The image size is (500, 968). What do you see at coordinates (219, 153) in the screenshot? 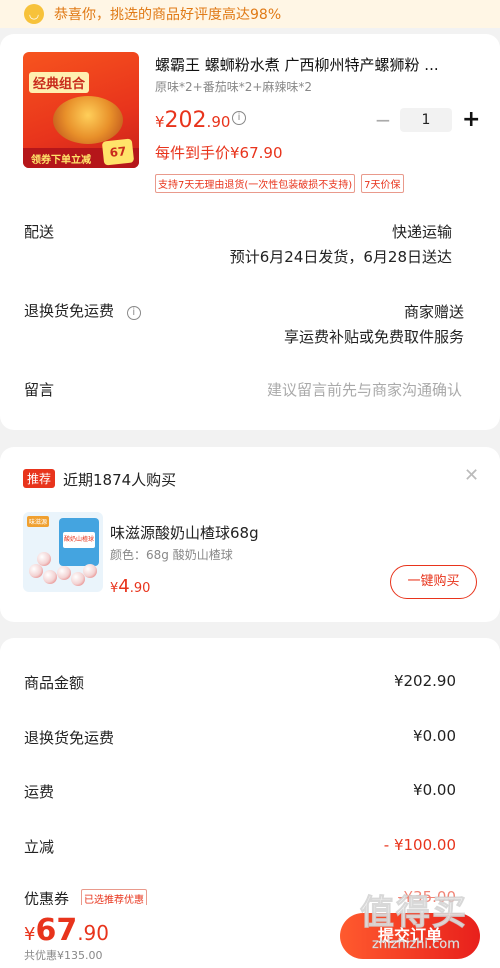
I see `final-unit-price: 每件到手价¥67.90` at bounding box center [219, 153].